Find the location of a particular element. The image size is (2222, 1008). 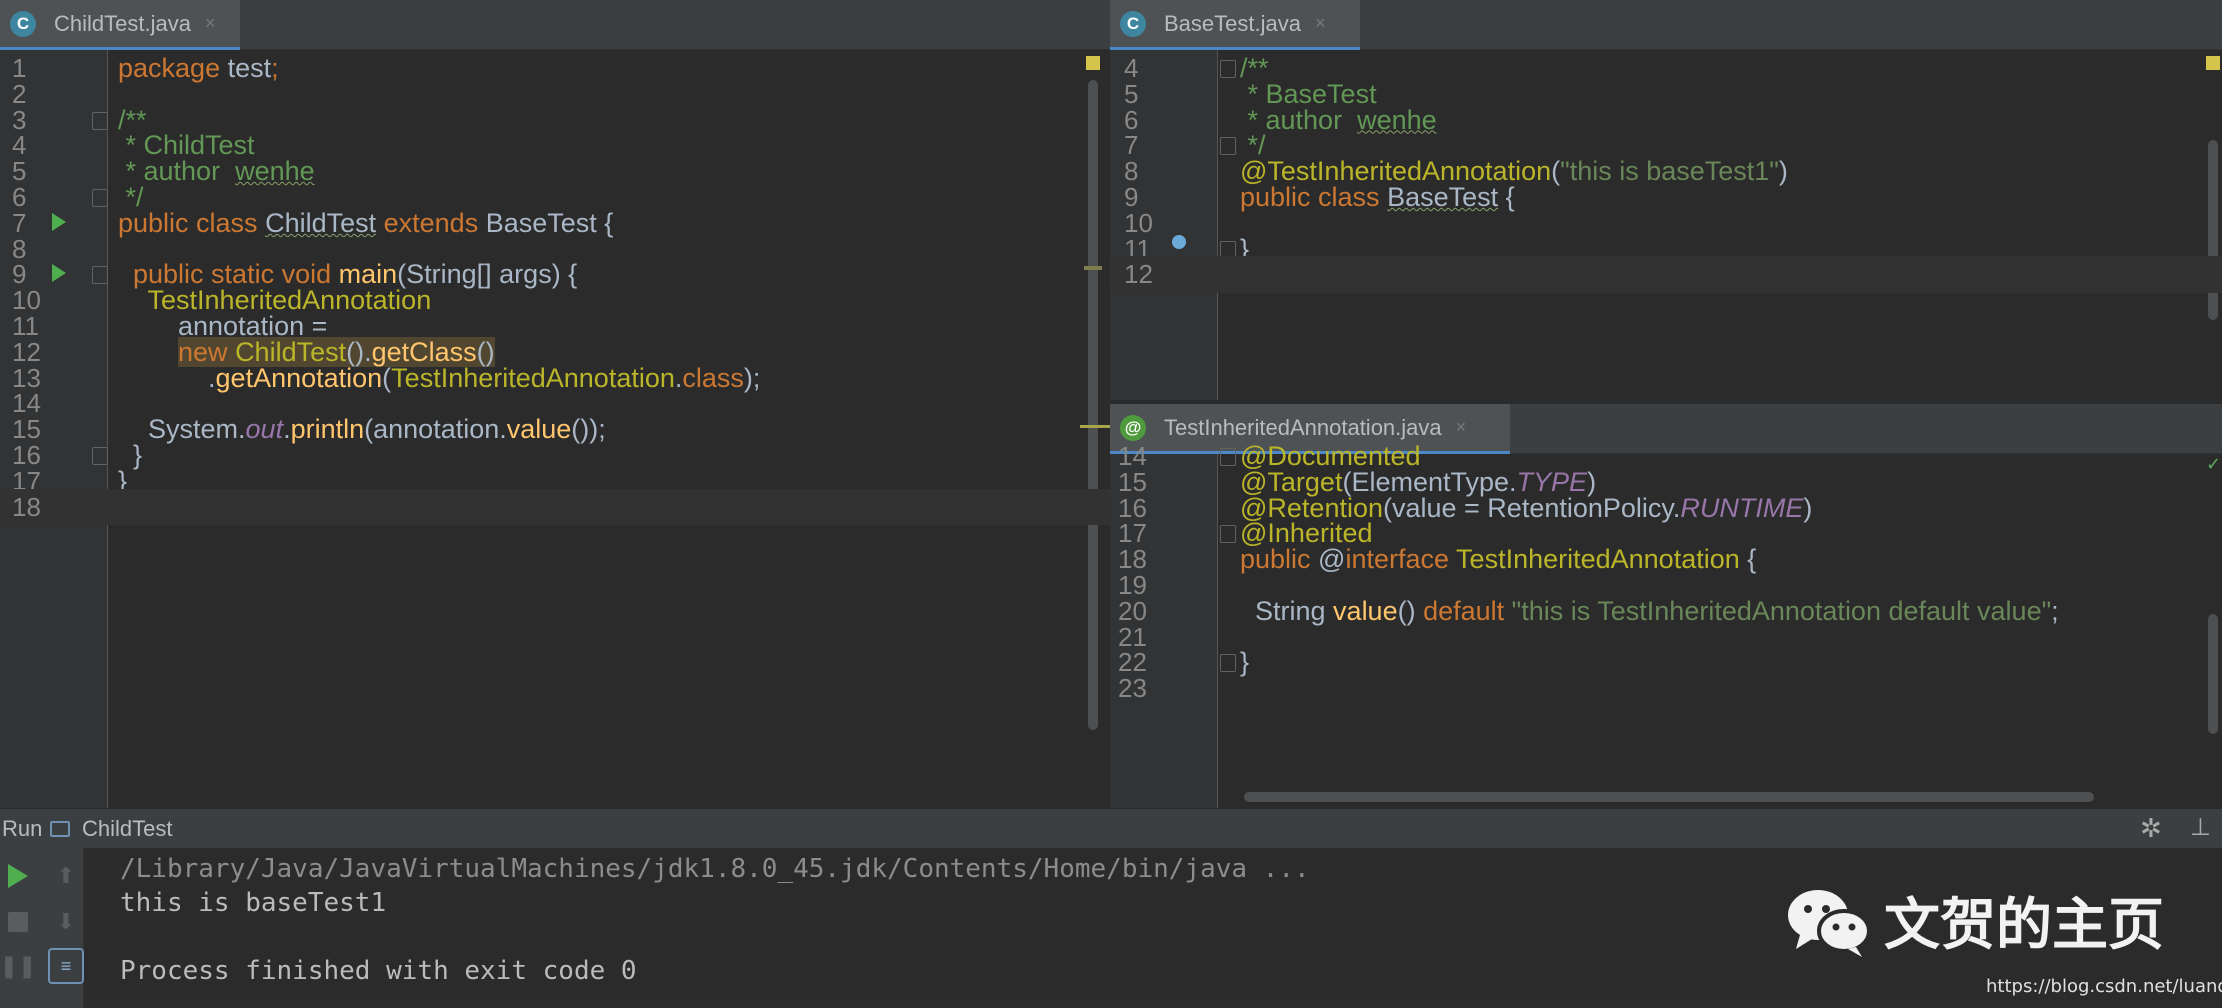

tab-basetest: C BaseTest.java × is located at coordinates (1235, 25).